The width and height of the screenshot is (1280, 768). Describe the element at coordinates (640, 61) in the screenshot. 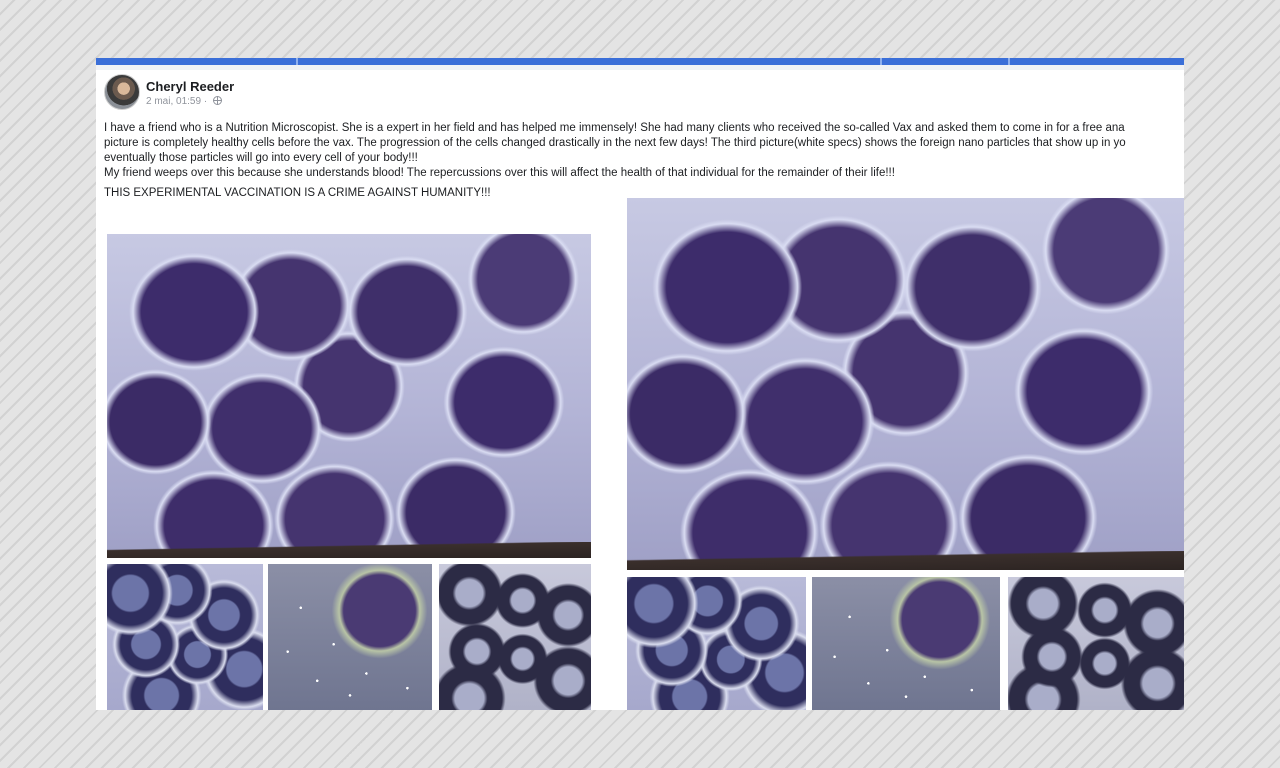

I see `top-navigation-bar` at that location.